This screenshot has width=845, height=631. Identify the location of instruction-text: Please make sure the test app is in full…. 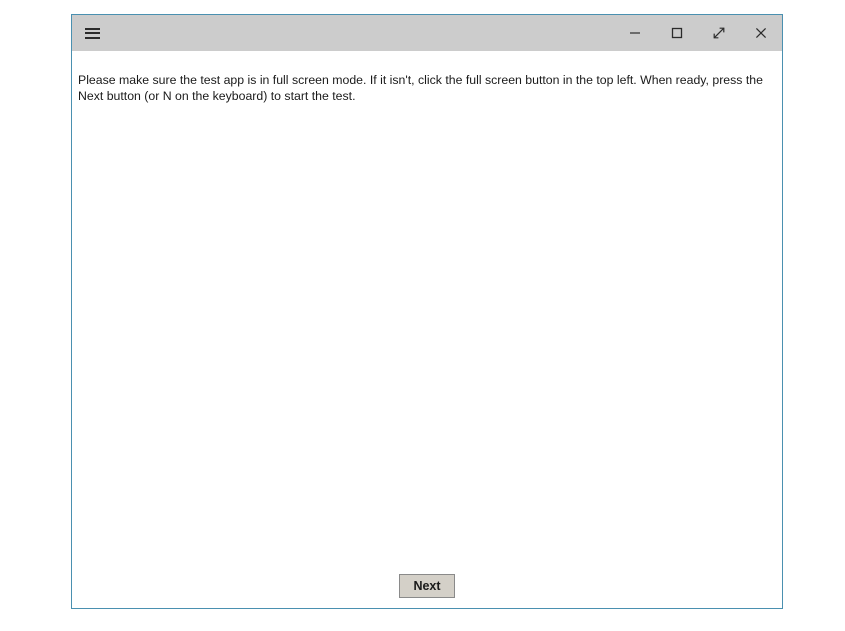
(420, 88).